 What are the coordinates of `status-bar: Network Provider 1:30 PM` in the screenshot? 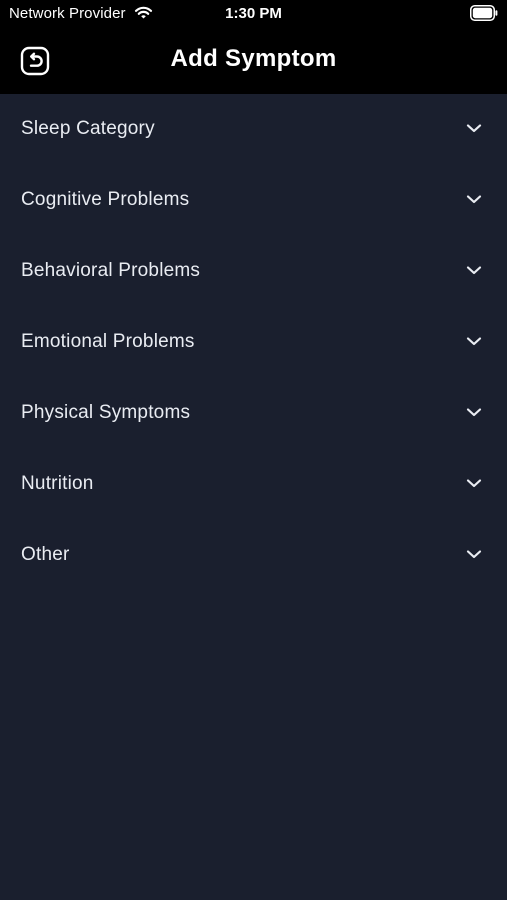 It's located at (253, 14).